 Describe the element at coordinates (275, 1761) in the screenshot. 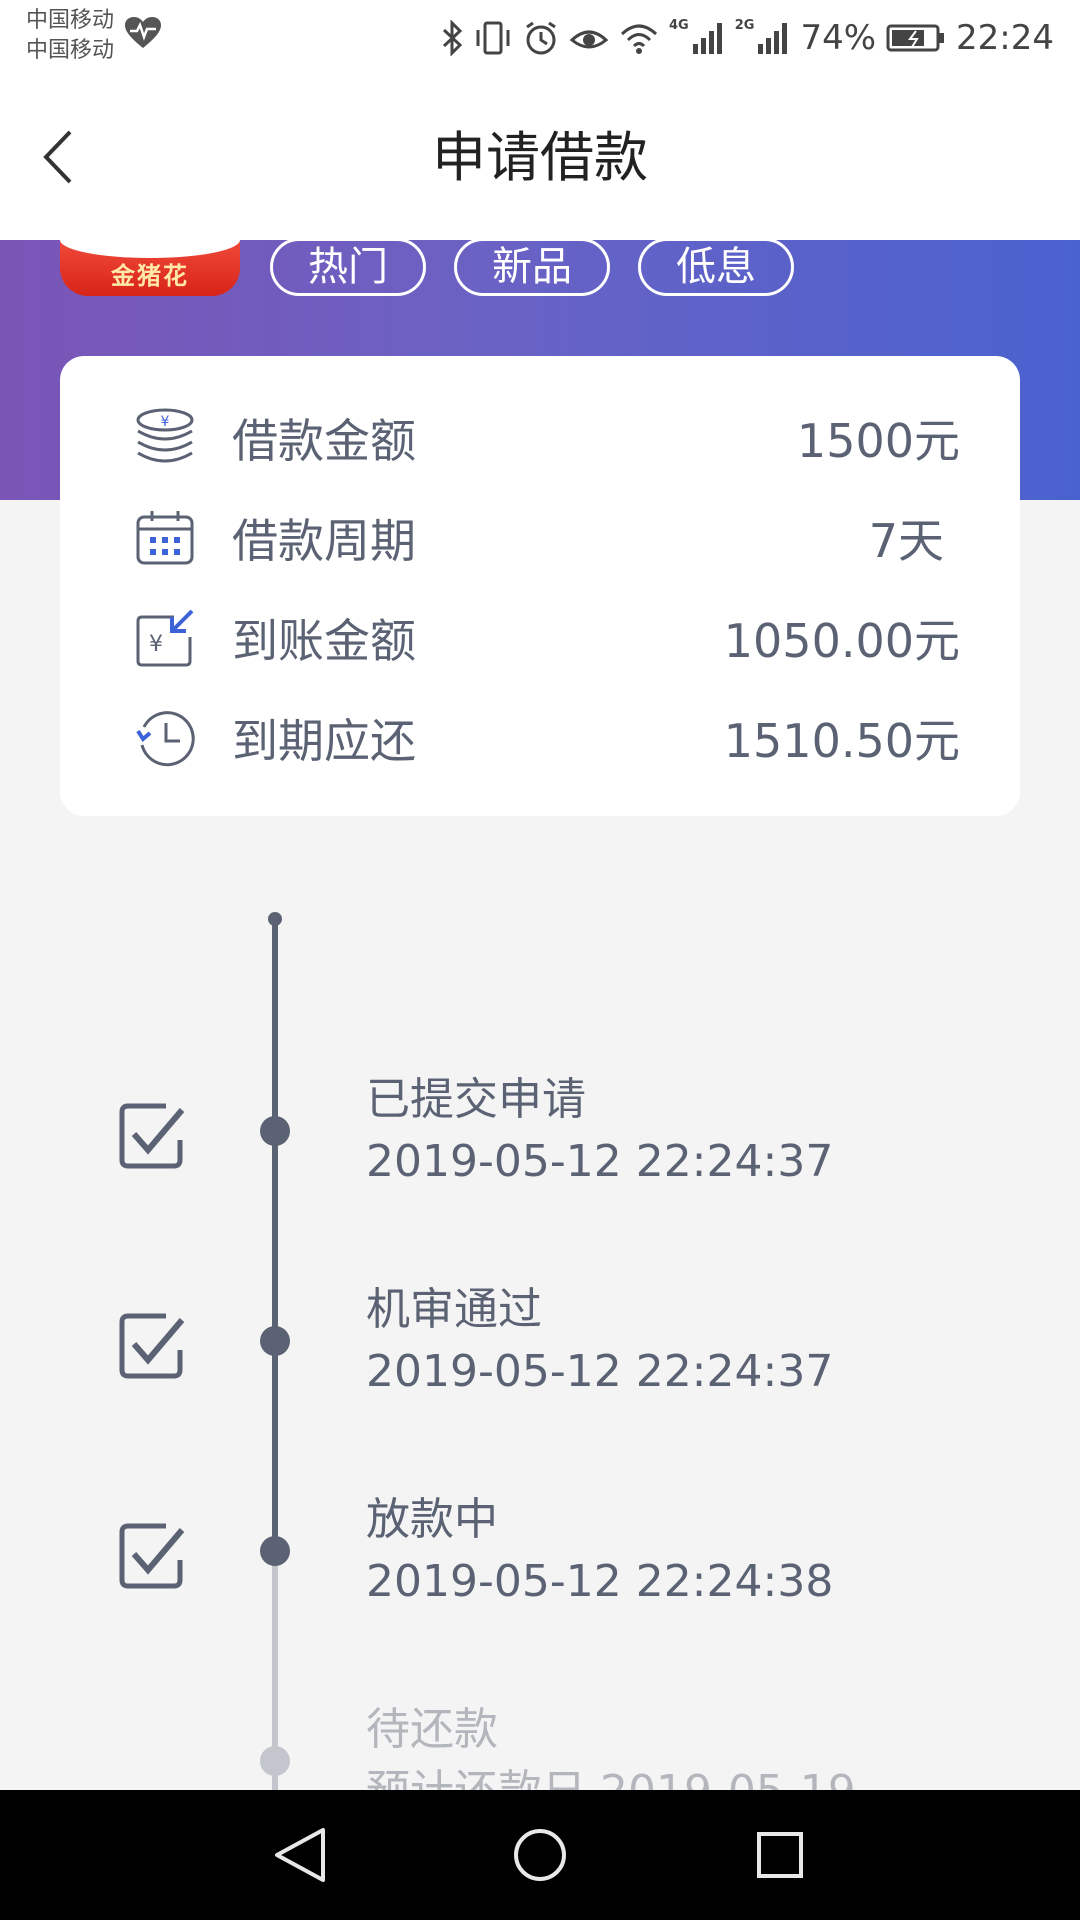

I see `timeline-dot-pending` at that location.